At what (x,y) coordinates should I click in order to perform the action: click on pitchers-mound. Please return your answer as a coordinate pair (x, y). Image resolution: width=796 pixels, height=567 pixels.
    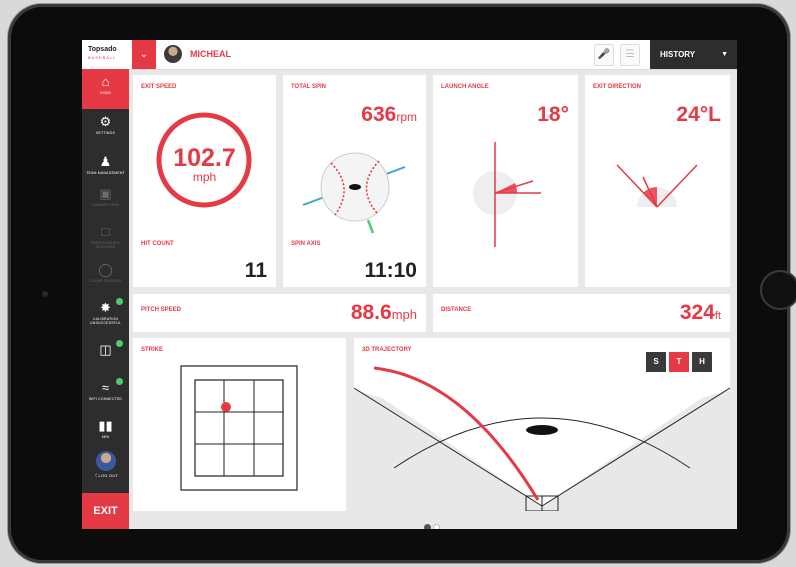
    Looking at the image, I should click on (542, 430).